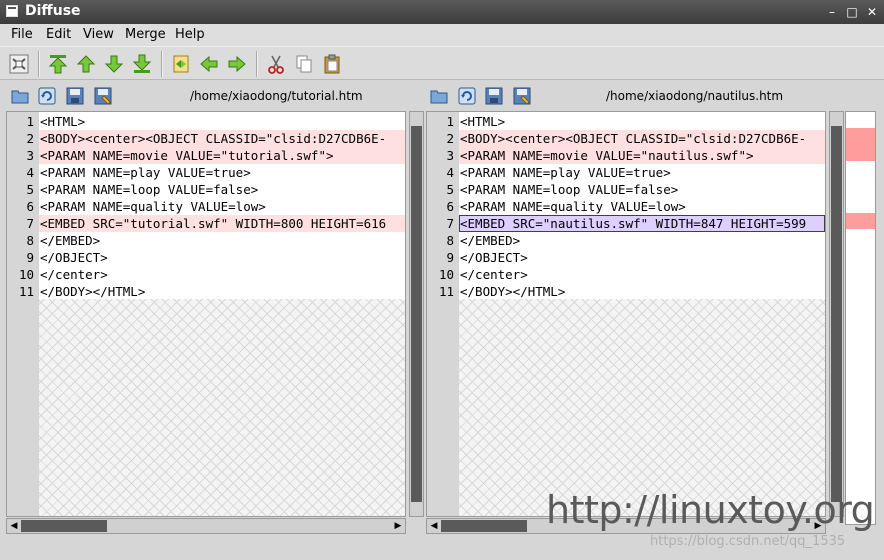  I want to click on copy-icon, so click(304, 64).